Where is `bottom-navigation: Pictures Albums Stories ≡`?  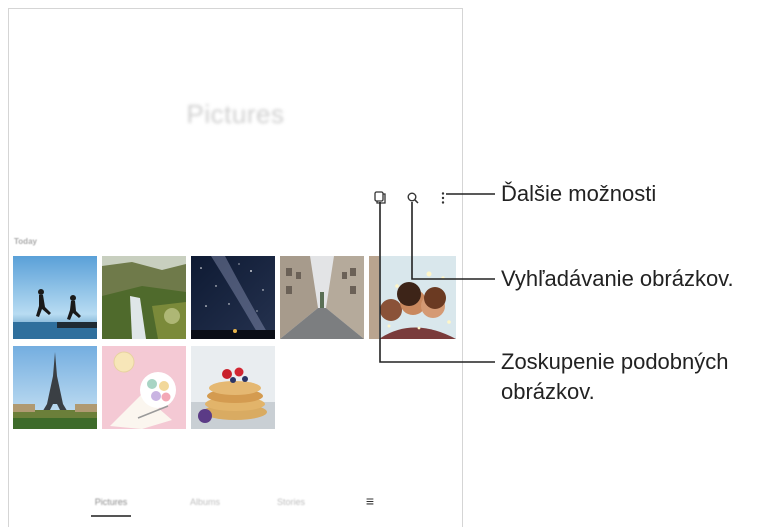 bottom-navigation: Pictures Albums Stories ≡ is located at coordinates (235, 509).